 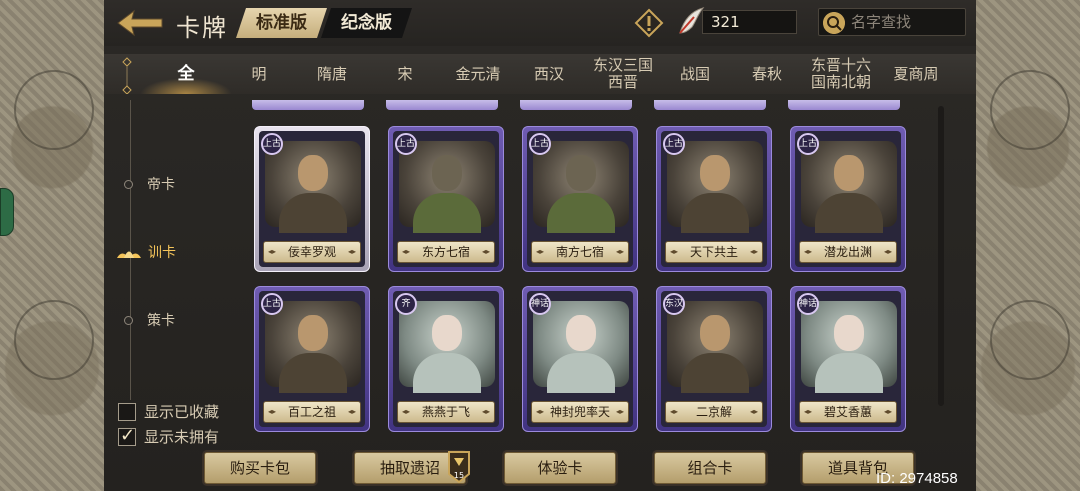 I want to click on unowned-checkbox, so click(x=127, y=435).